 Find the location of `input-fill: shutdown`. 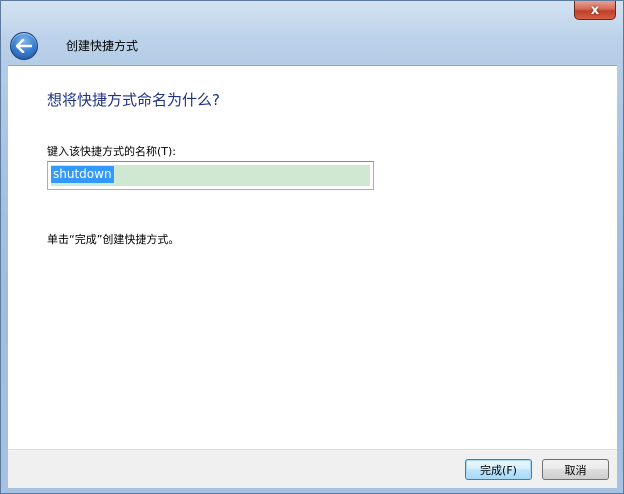

input-fill: shutdown is located at coordinates (210, 175).